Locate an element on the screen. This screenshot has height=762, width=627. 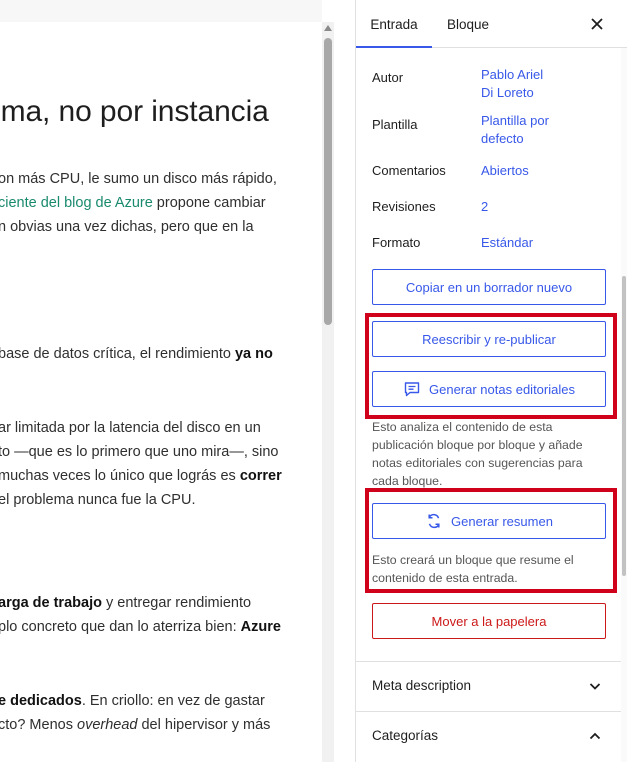
plantilla-value: Plantilla por defecto is located at coordinates (515, 130).